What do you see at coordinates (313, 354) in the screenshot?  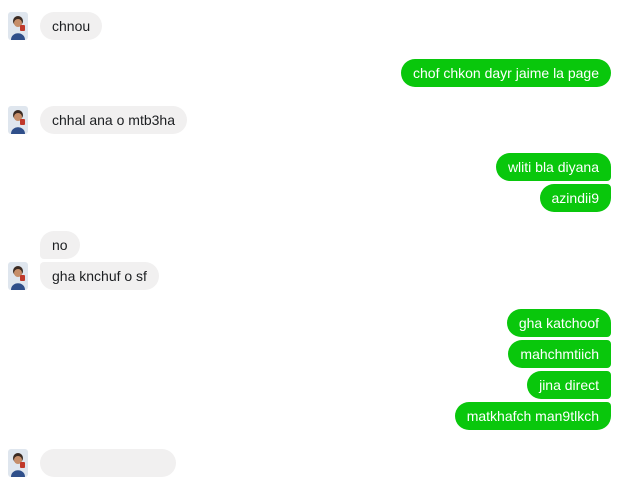 I see `message-row-outgoing: mahchmtiich` at bounding box center [313, 354].